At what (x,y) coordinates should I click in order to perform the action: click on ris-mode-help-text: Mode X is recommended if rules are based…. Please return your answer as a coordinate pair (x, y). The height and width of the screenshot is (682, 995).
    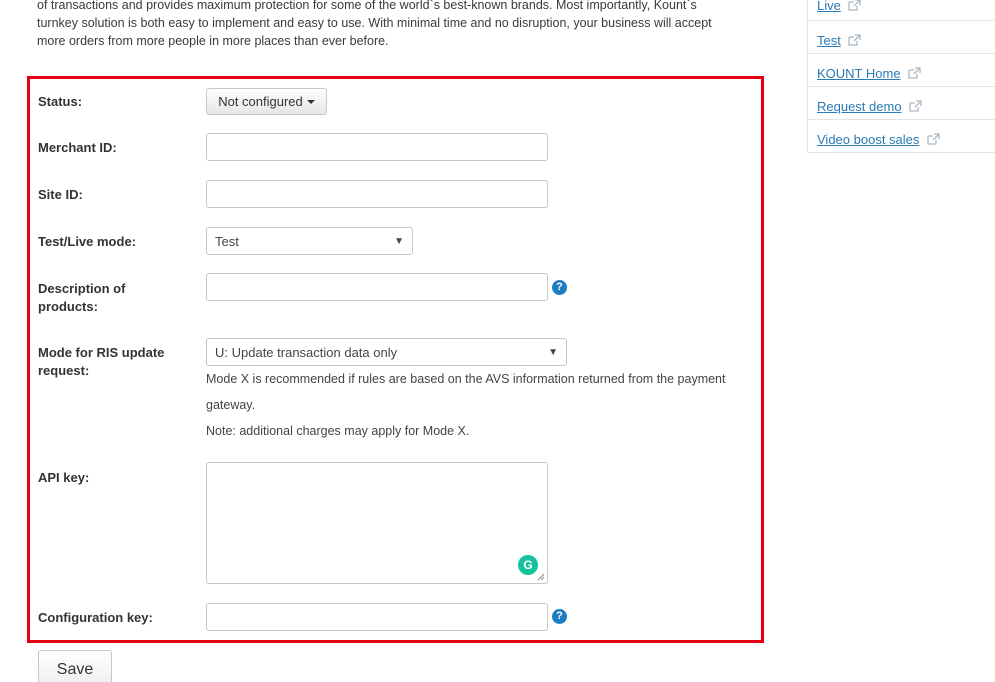
    Looking at the image, I should click on (486, 405).